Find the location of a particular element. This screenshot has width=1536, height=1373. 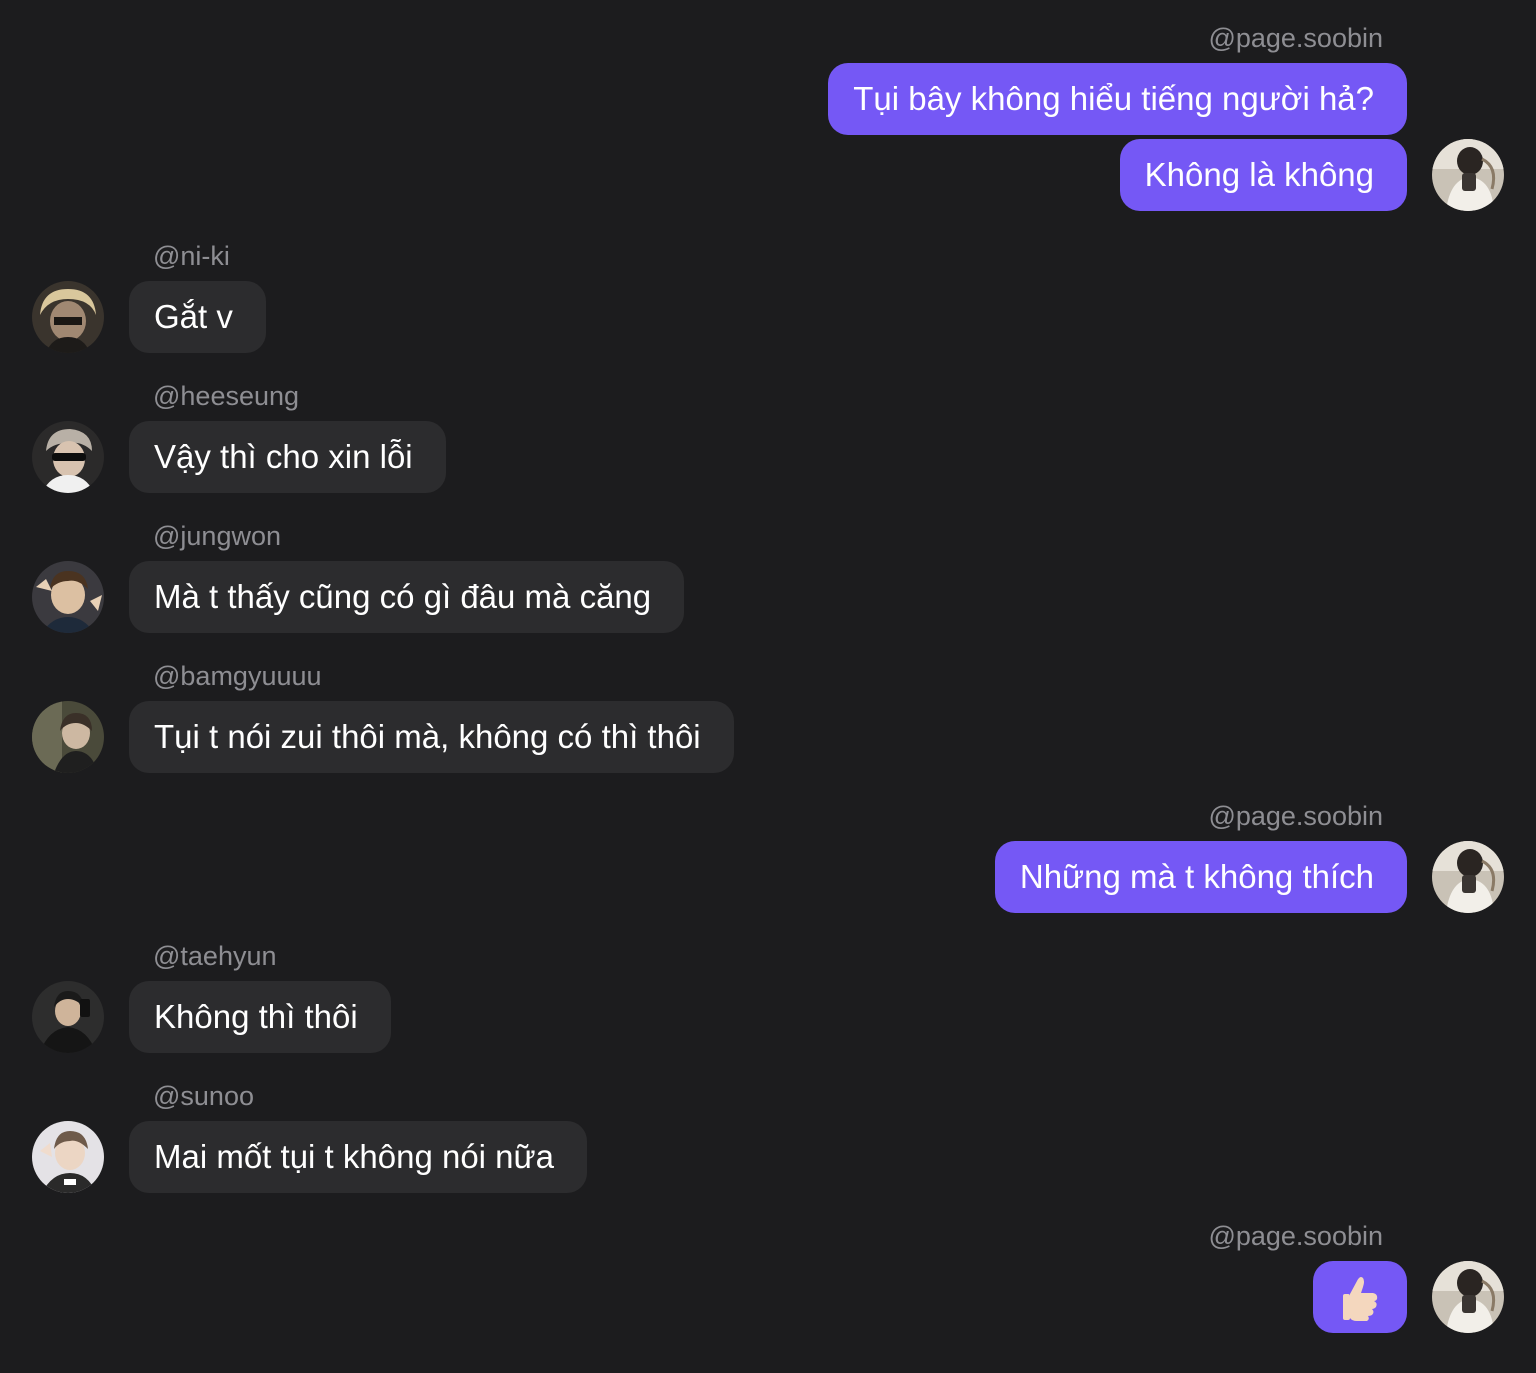

message-bubble-incoming: Không thì thôi is located at coordinates (260, 1017).